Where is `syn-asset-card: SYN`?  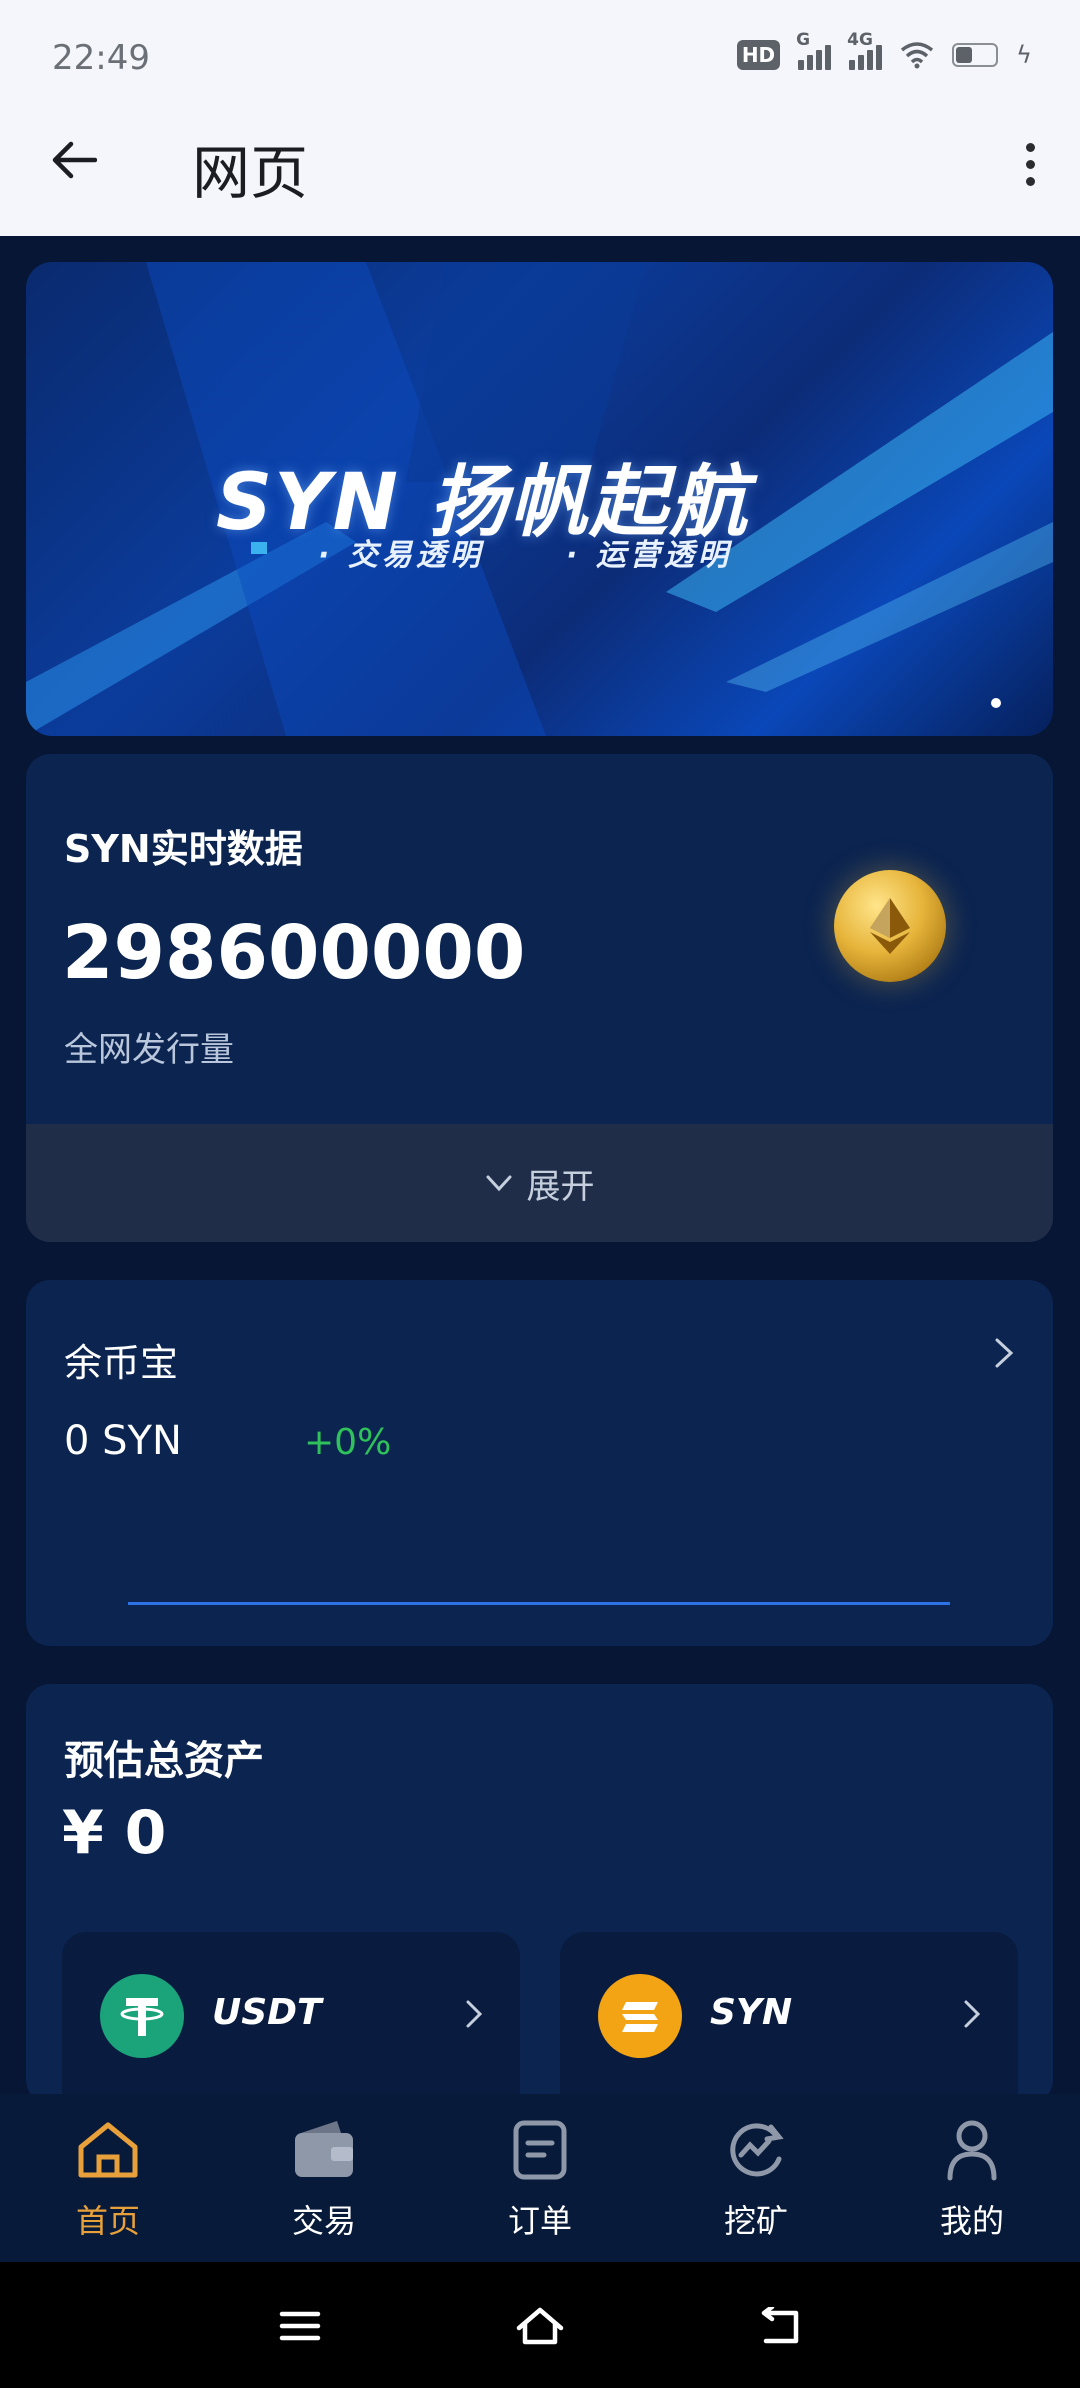 syn-asset-card: SYN is located at coordinates (789, 2018).